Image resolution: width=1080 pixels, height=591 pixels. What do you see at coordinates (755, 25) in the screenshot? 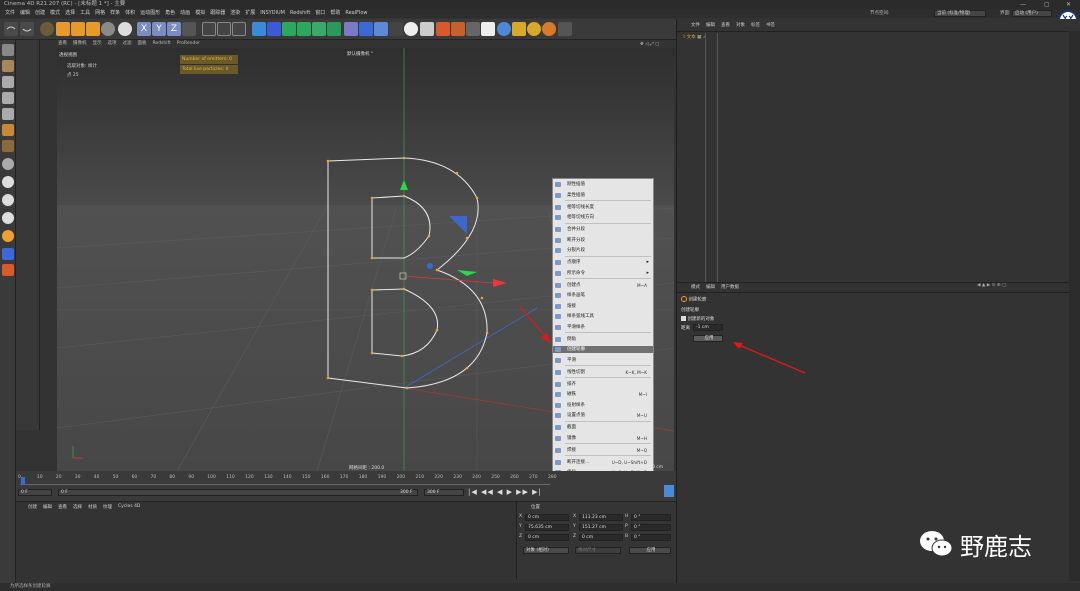
I see `object-manager-menu-item: 标签` at bounding box center [755, 25].